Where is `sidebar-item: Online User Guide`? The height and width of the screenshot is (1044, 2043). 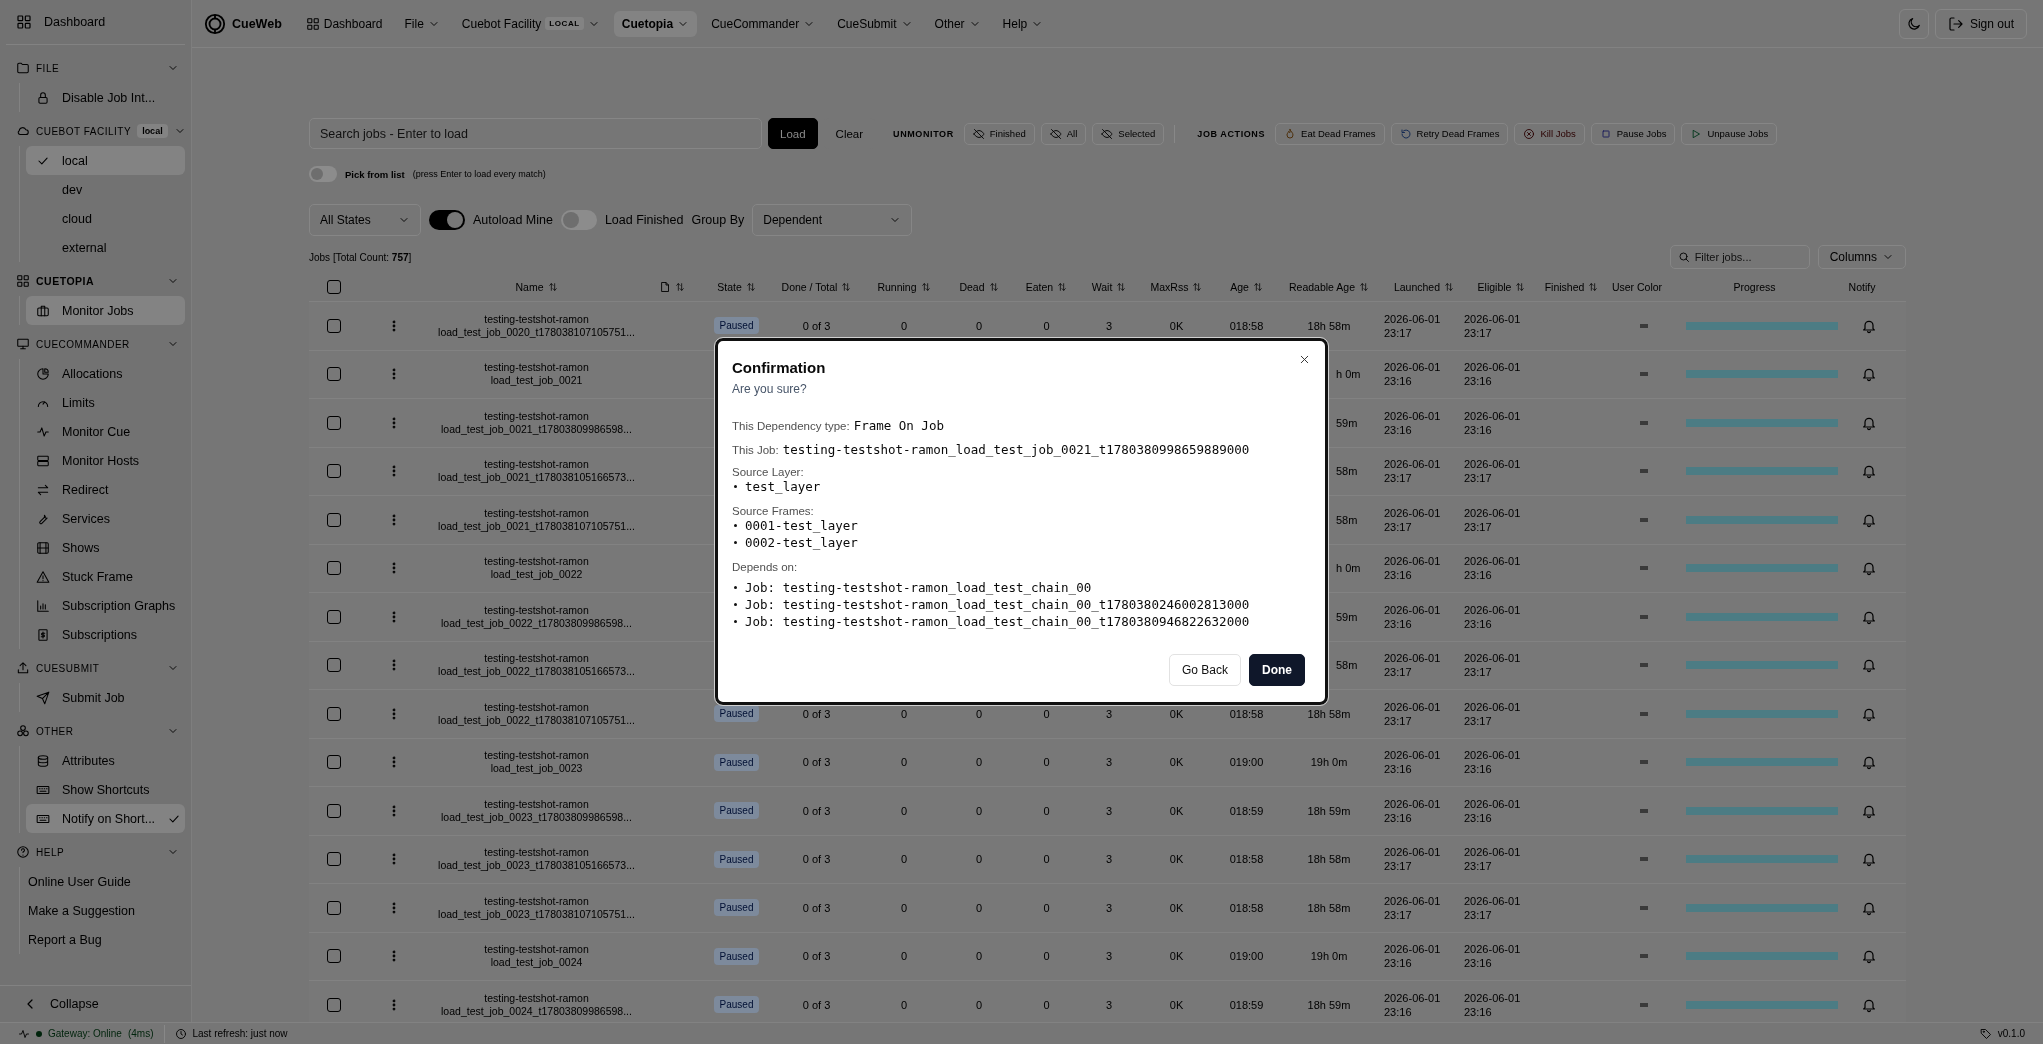 sidebar-item: Online User Guide is located at coordinates (105, 881).